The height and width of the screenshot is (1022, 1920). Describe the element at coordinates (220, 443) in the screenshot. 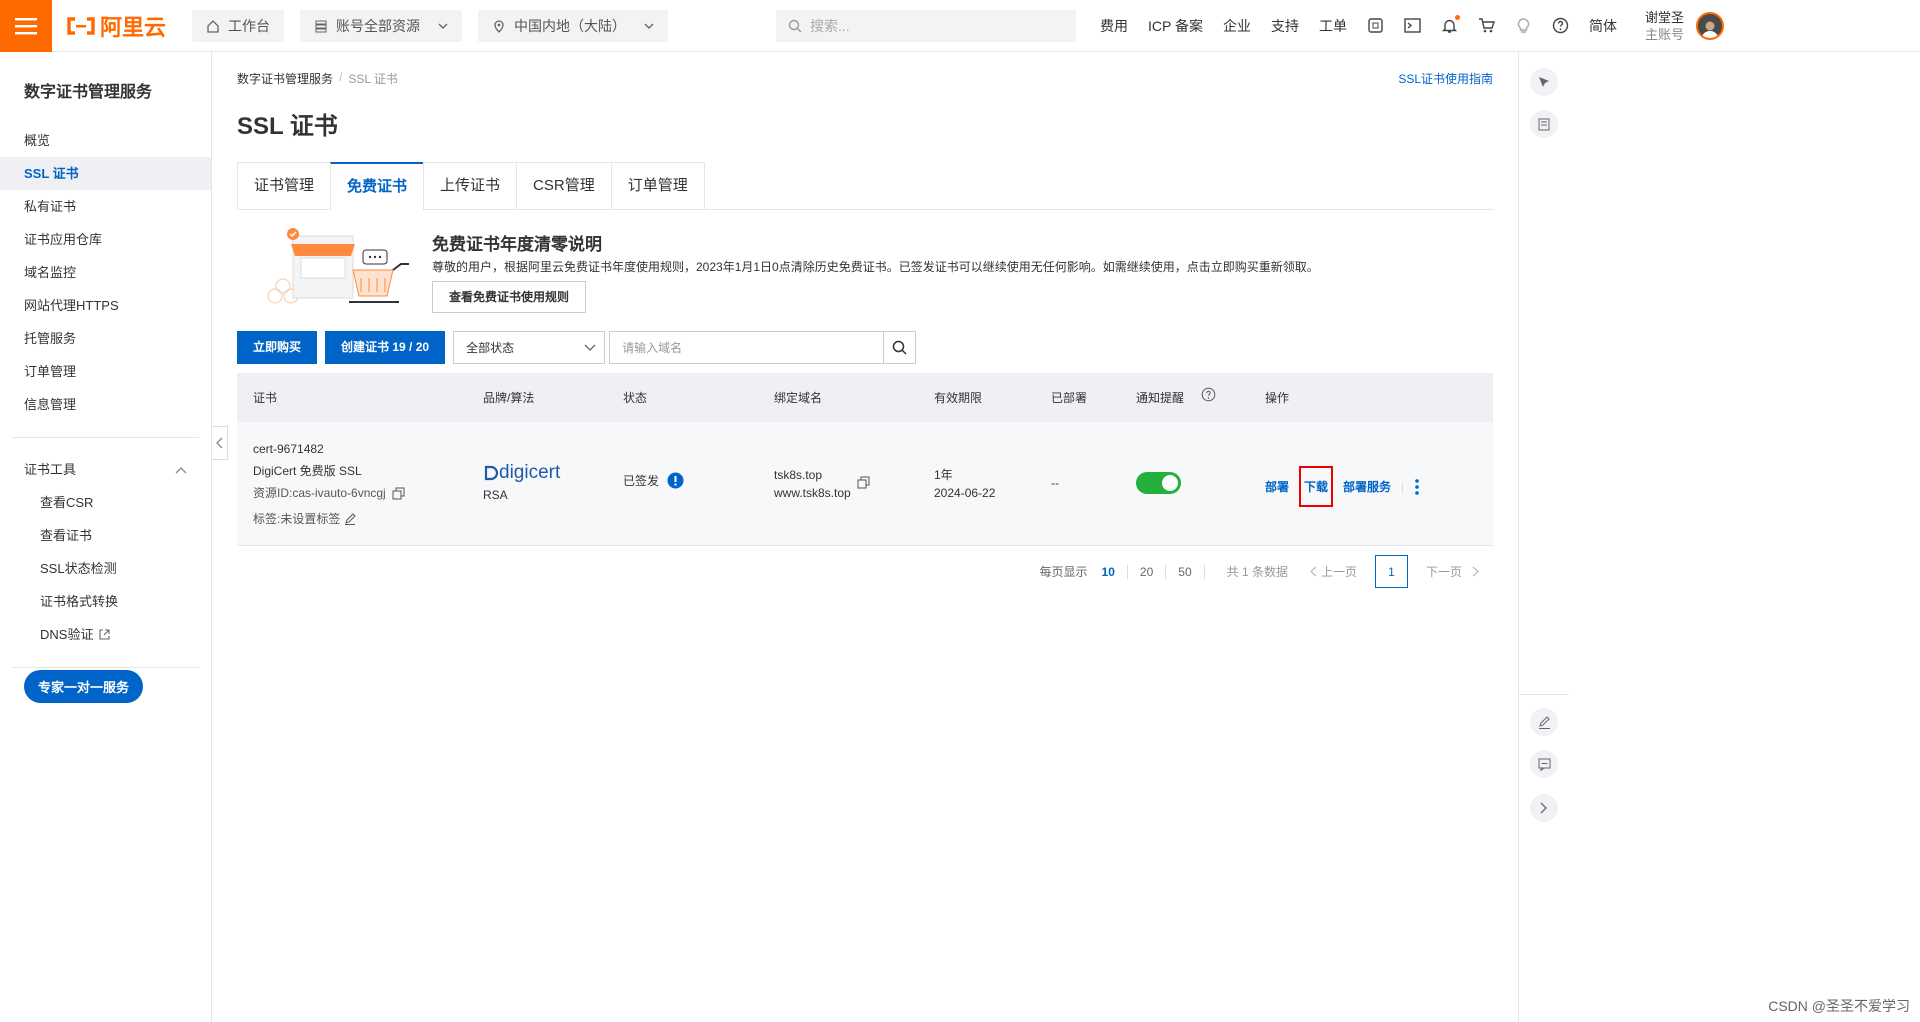

I see `sidebar-collapse-handle` at that location.